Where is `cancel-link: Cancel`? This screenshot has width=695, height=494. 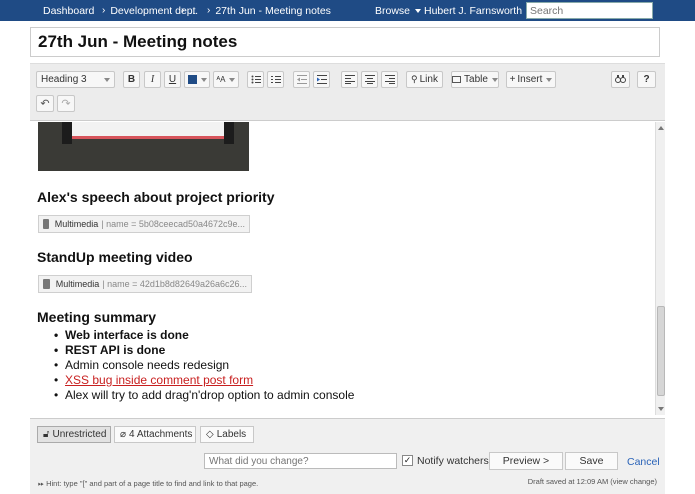 cancel-link: Cancel is located at coordinates (643, 462).